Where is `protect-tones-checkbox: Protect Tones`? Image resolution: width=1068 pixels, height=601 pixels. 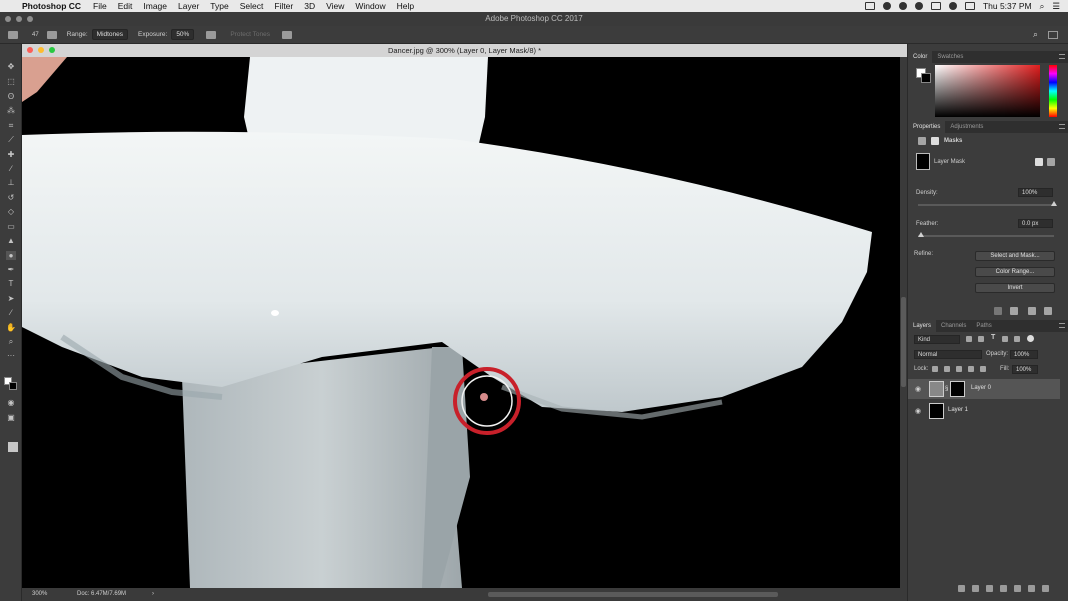 protect-tones-checkbox: Protect Tones is located at coordinates (250, 34).